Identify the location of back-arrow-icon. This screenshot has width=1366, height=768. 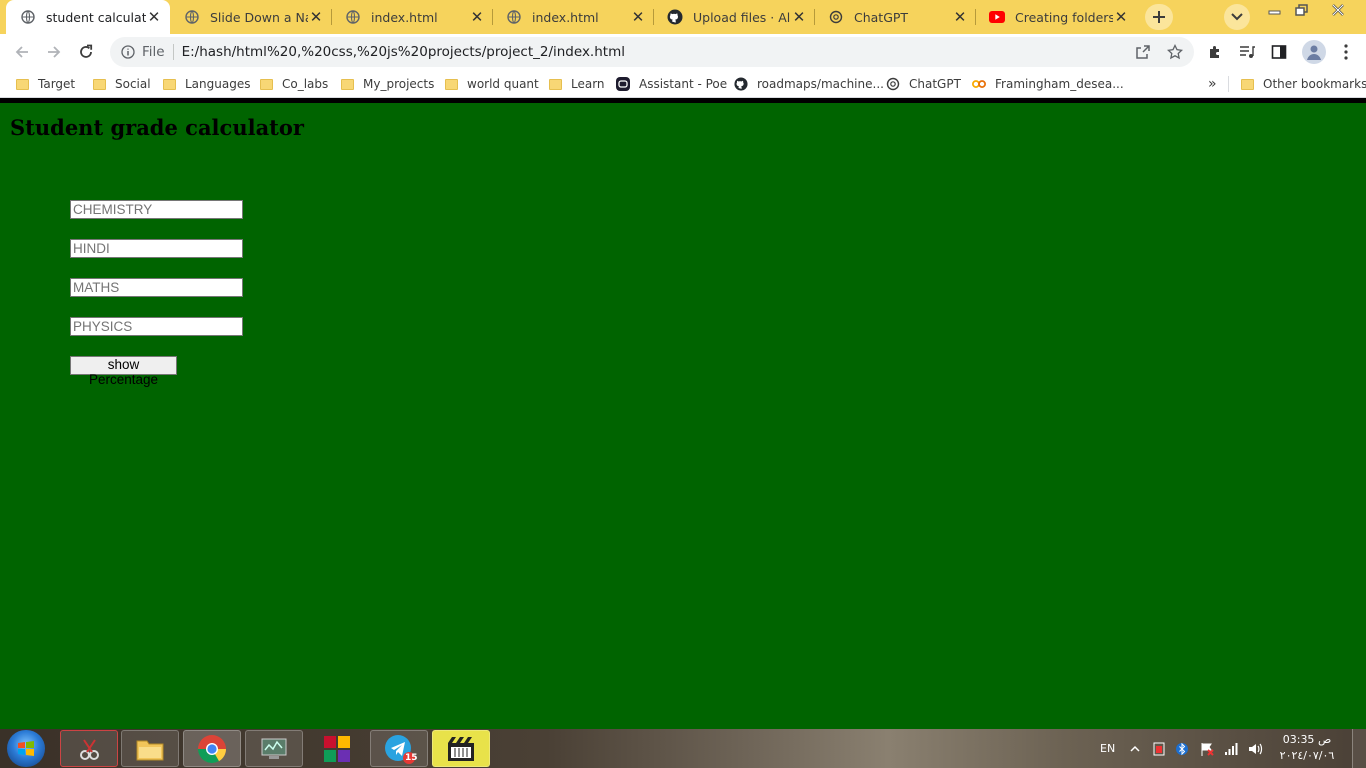
(21, 52).